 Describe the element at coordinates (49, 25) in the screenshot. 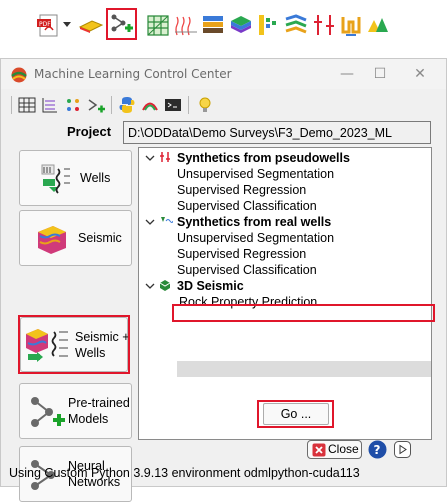

I see `pdf-export-icon: PDF` at that location.